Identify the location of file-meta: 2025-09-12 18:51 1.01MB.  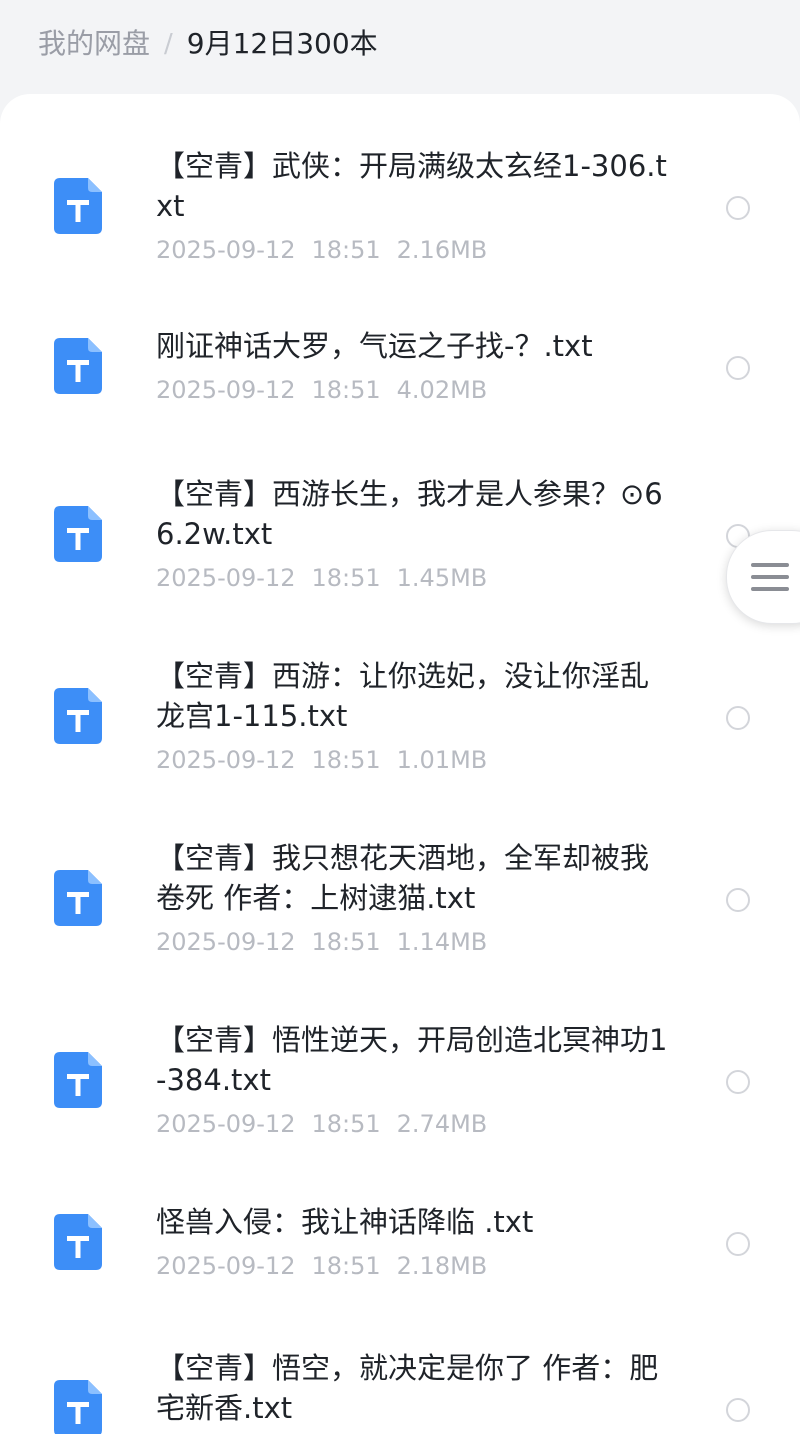
(329, 760).